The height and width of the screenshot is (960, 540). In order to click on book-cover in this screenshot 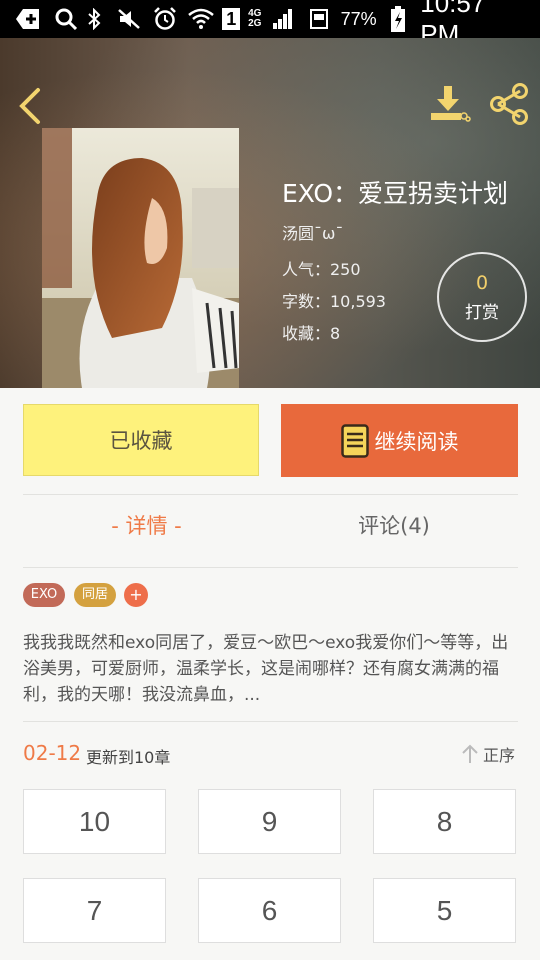, I will do `click(140, 258)`.